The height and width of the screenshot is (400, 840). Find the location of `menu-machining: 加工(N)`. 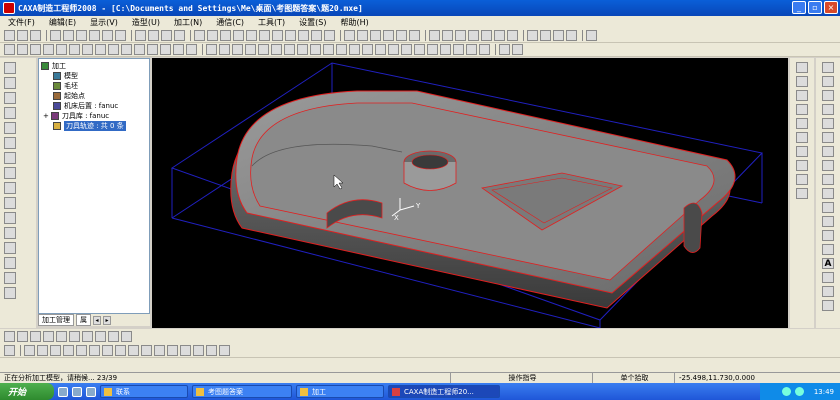

menu-machining: 加工(N) is located at coordinates (188, 22).